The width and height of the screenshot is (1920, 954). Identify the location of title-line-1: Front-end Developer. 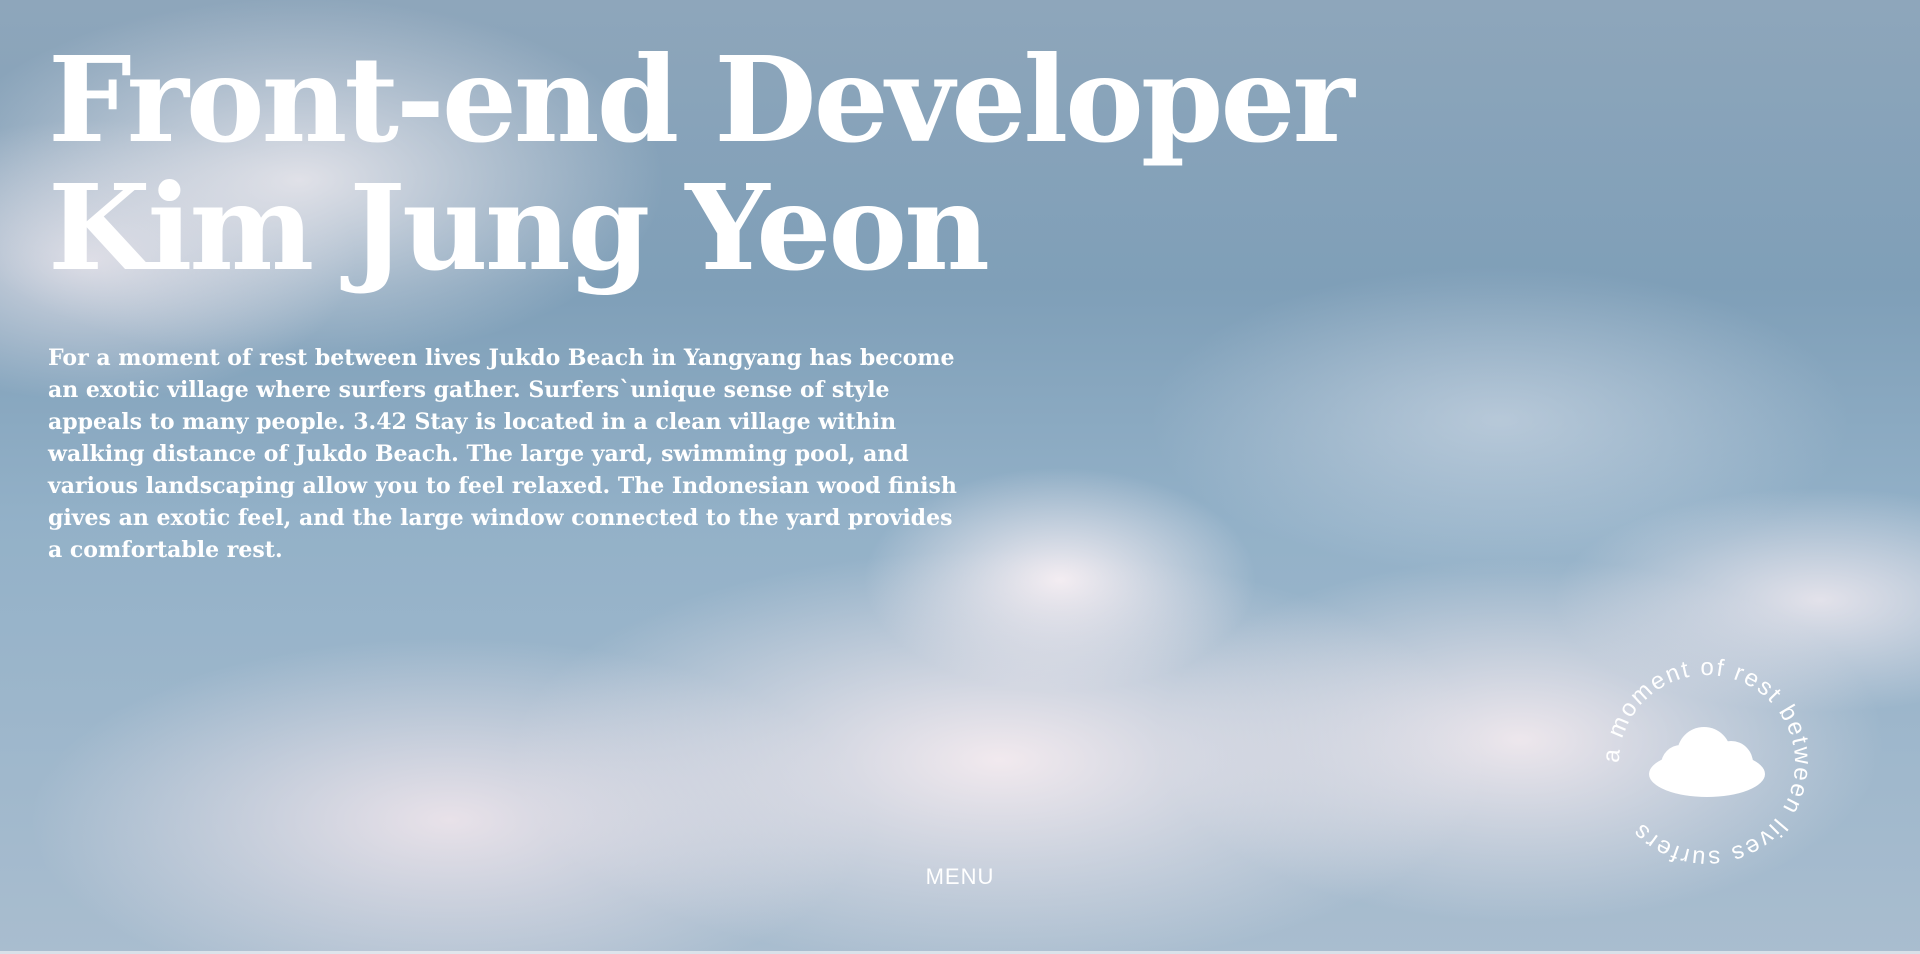
(701, 99).